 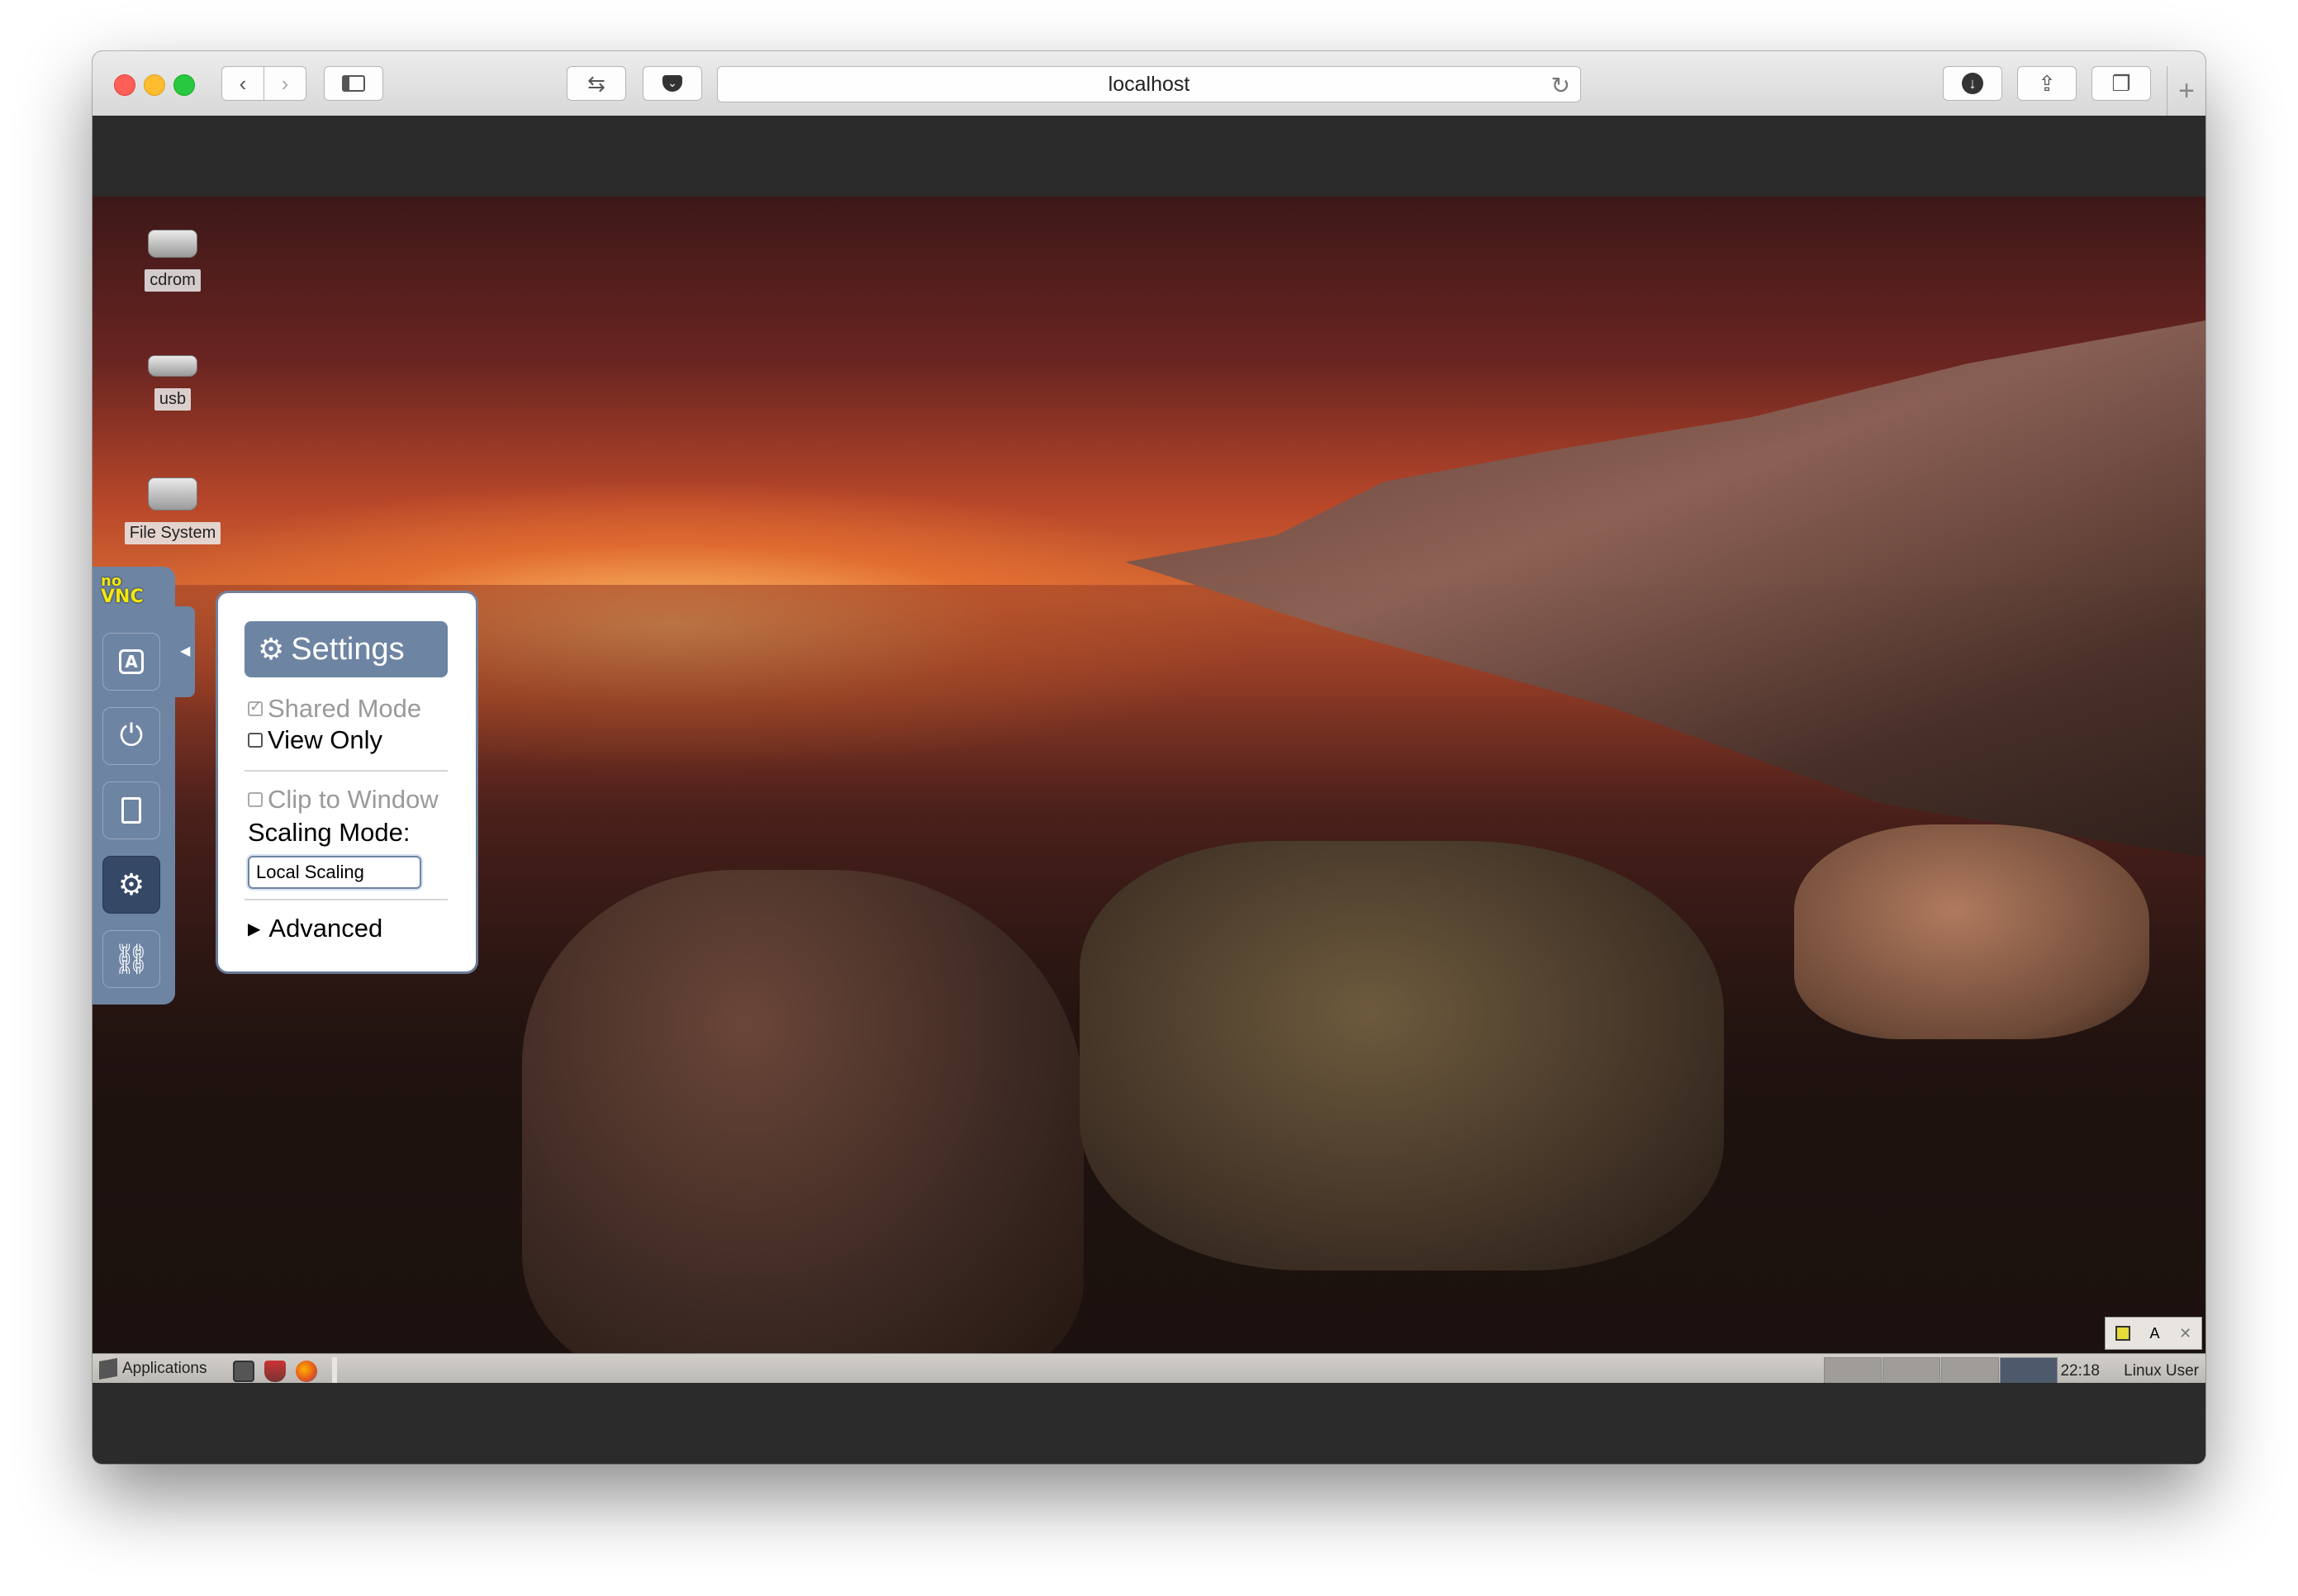 I want to click on paint-launcher-icon, so click(x=275, y=1371).